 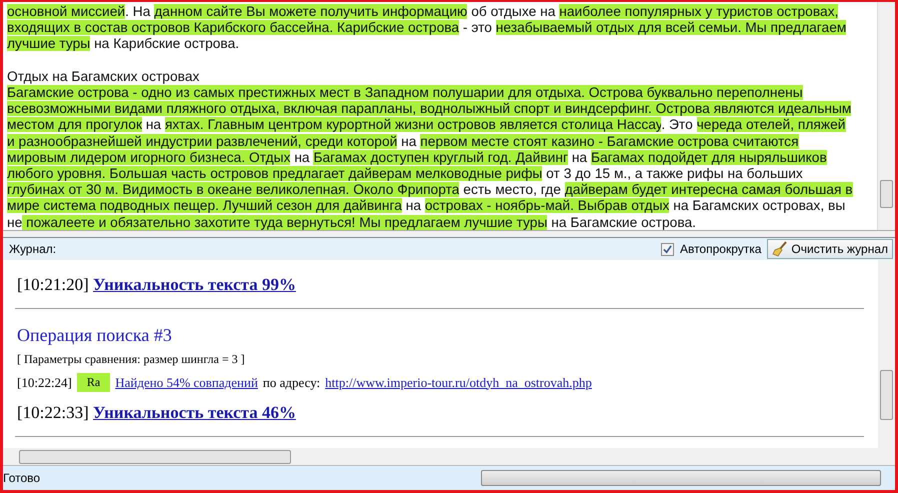 What do you see at coordinates (449, 456) in the screenshot?
I see `horizontal-scrollbar` at bounding box center [449, 456].